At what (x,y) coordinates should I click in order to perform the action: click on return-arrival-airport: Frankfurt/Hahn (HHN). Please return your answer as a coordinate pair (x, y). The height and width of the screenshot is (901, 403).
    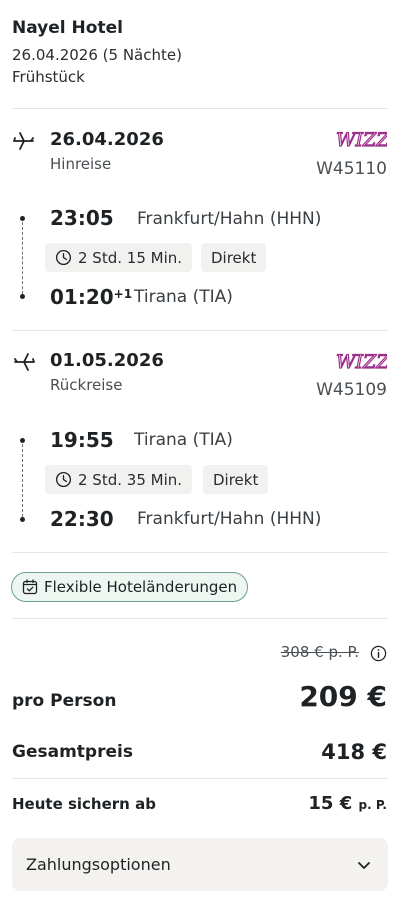
    Looking at the image, I should click on (229, 519).